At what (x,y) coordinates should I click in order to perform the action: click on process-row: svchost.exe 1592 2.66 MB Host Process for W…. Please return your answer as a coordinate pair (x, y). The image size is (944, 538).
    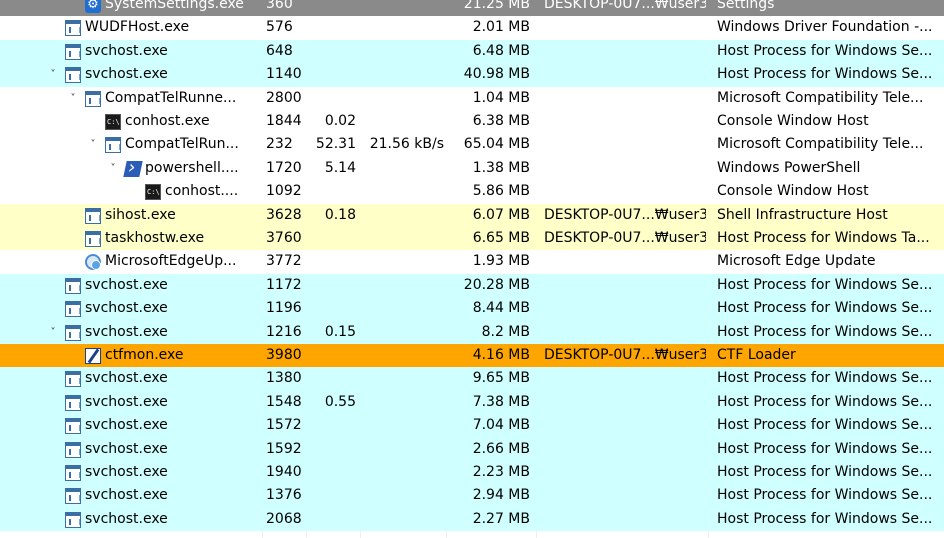
    Looking at the image, I should click on (472, 449).